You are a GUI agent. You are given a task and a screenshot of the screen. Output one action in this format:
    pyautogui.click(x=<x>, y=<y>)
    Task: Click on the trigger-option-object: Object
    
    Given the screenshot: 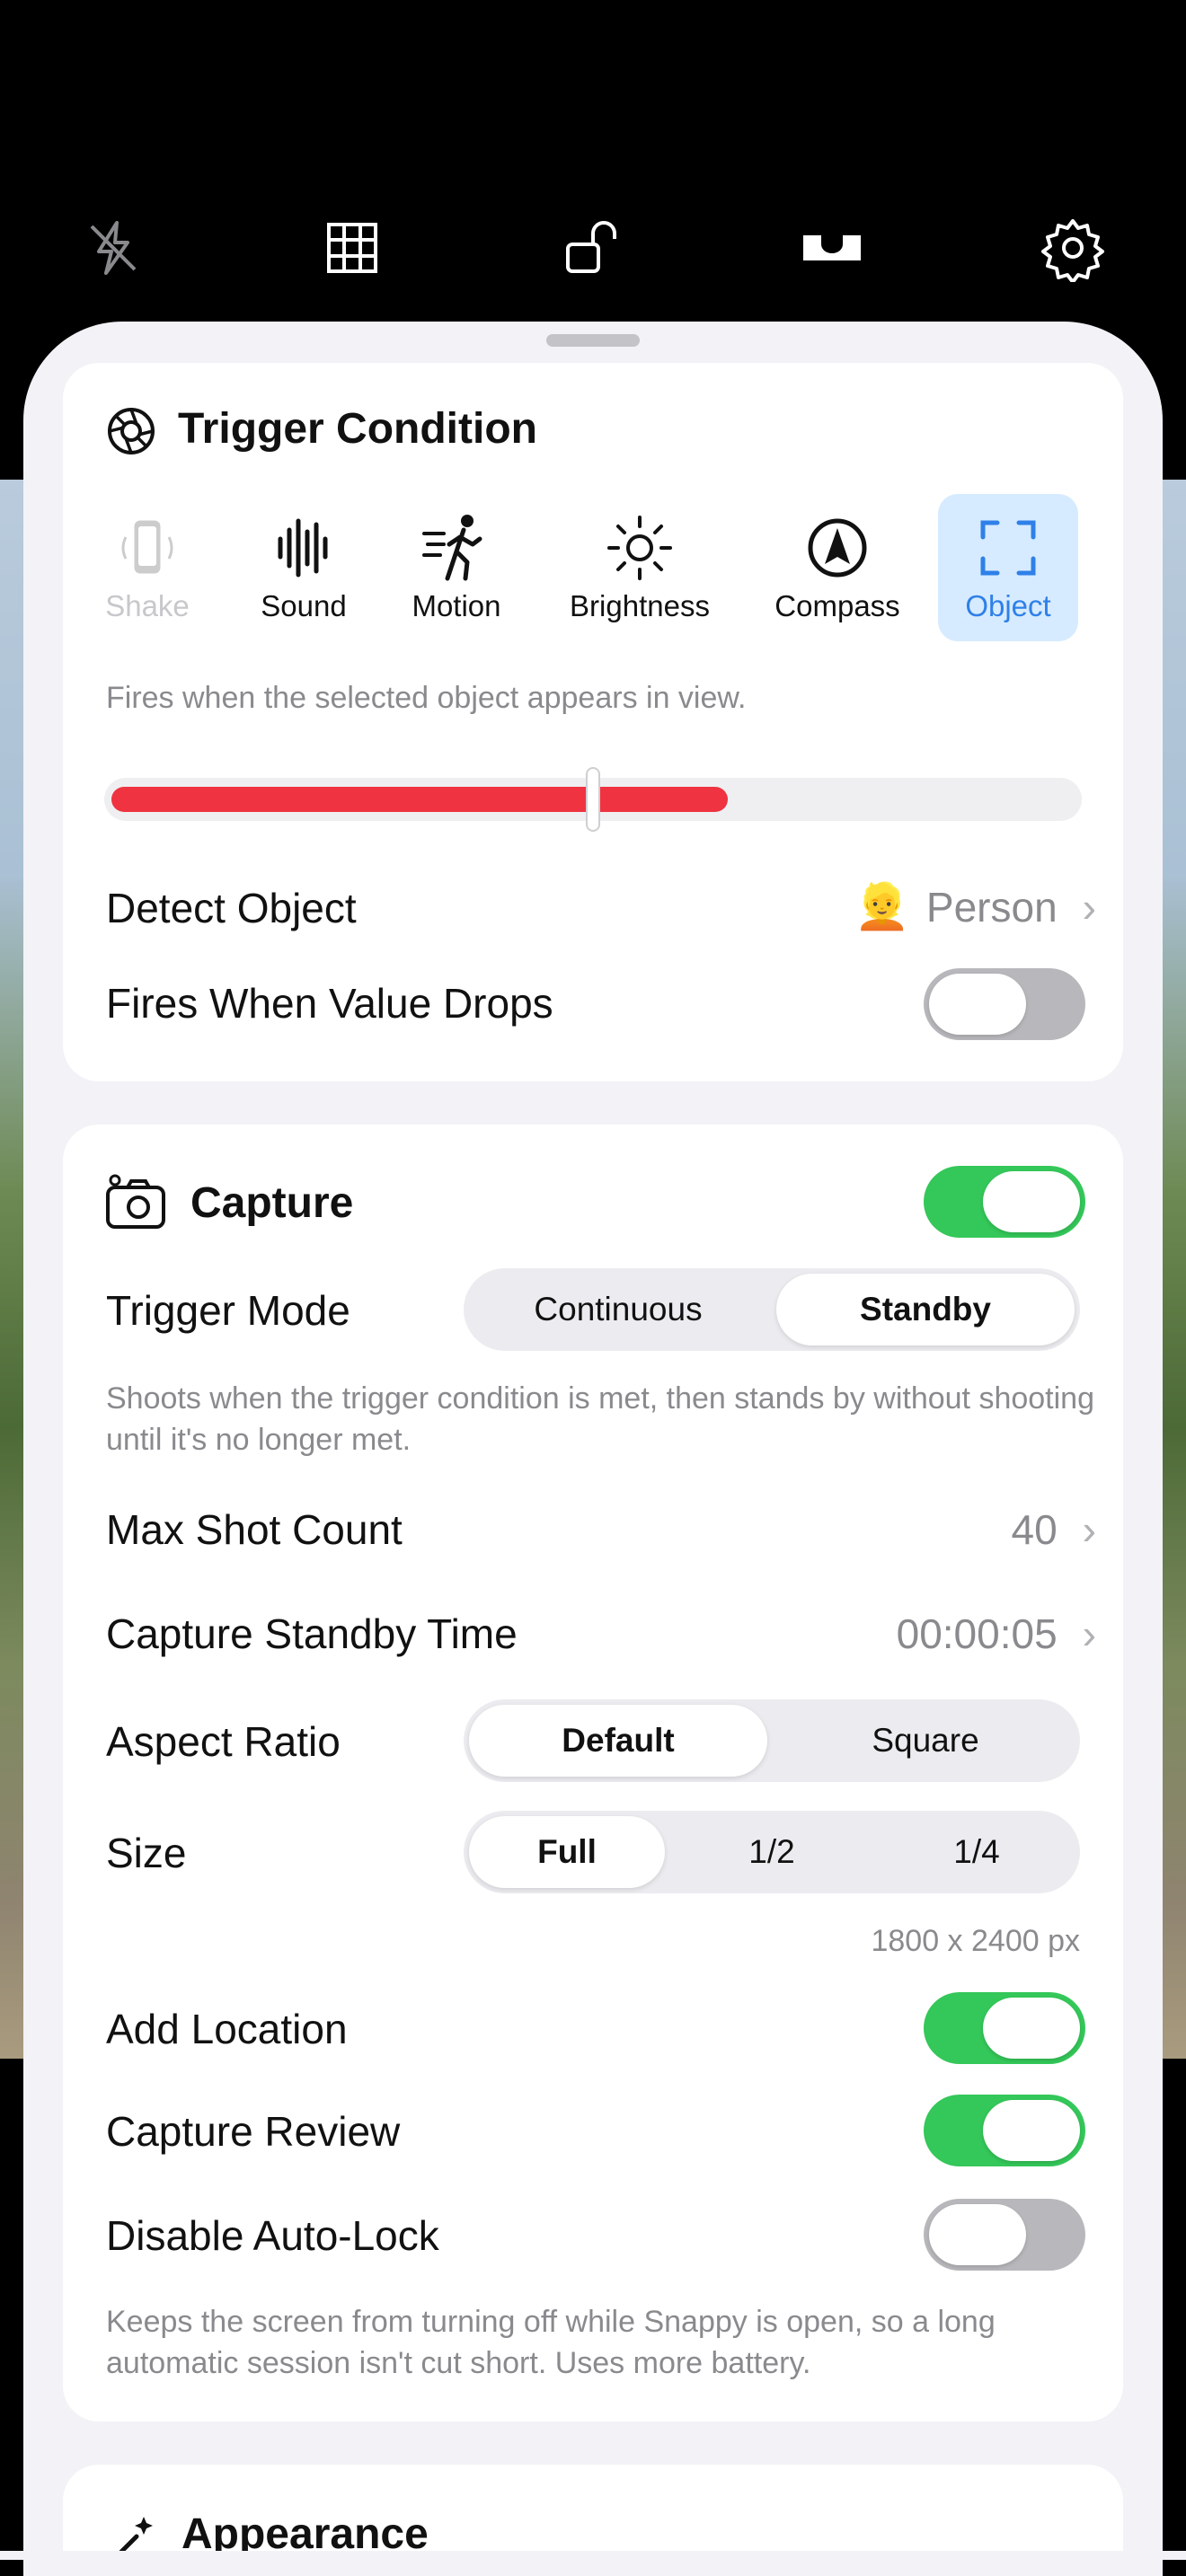 What is the action you would take?
    pyautogui.click(x=1008, y=567)
    